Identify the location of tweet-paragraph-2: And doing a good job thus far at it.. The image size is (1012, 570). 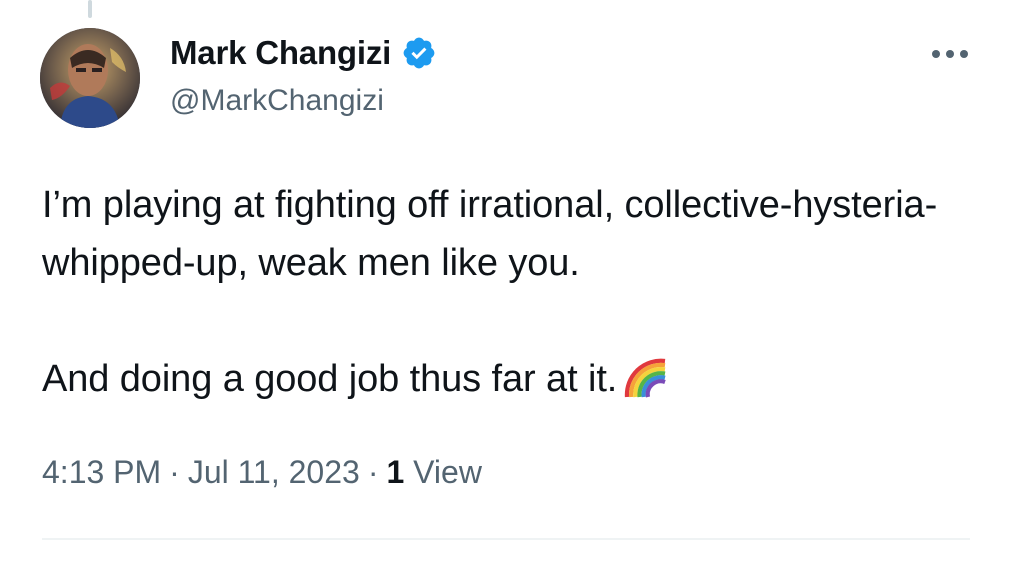
(512, 379).